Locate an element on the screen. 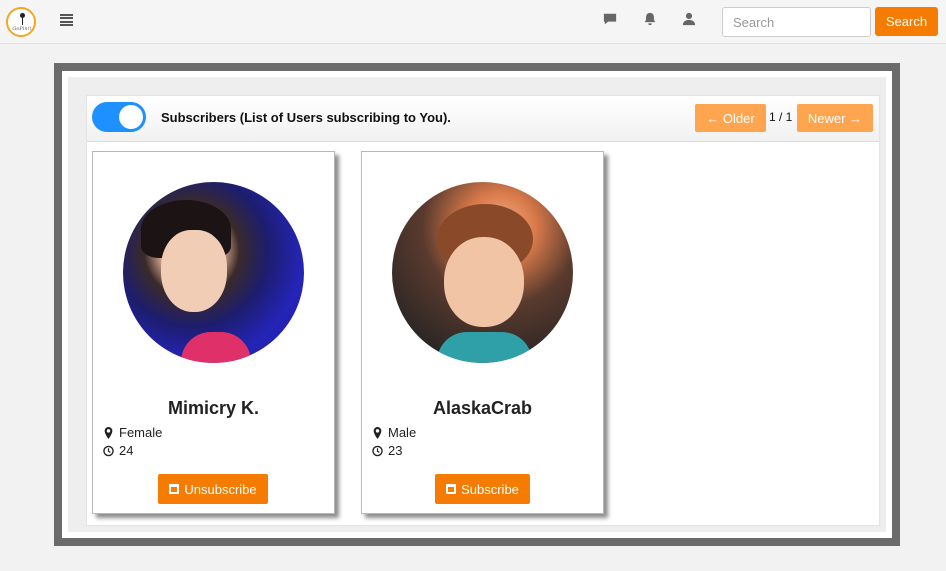 This screenshot has width=946, height=571. page-indicator: 1 / 1 is located at coordinates (781, 117).